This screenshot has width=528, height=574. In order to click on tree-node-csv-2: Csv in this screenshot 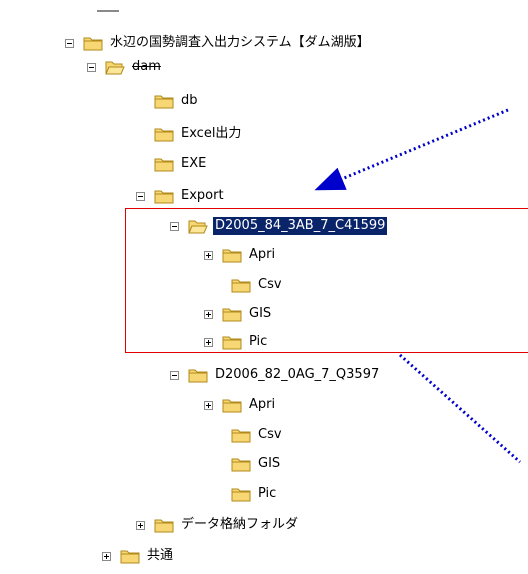, I will do `click(257, 435)`.